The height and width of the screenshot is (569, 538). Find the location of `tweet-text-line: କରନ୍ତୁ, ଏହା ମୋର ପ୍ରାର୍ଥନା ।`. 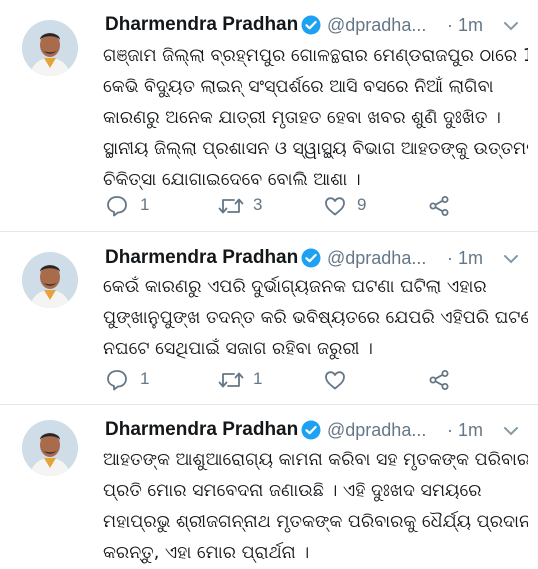

tweet-text-line: କରନ୍ତୁ, ଏହା ମୋର ପ୍ରାର୍ଥନା । is located at coordinates (206, 553).